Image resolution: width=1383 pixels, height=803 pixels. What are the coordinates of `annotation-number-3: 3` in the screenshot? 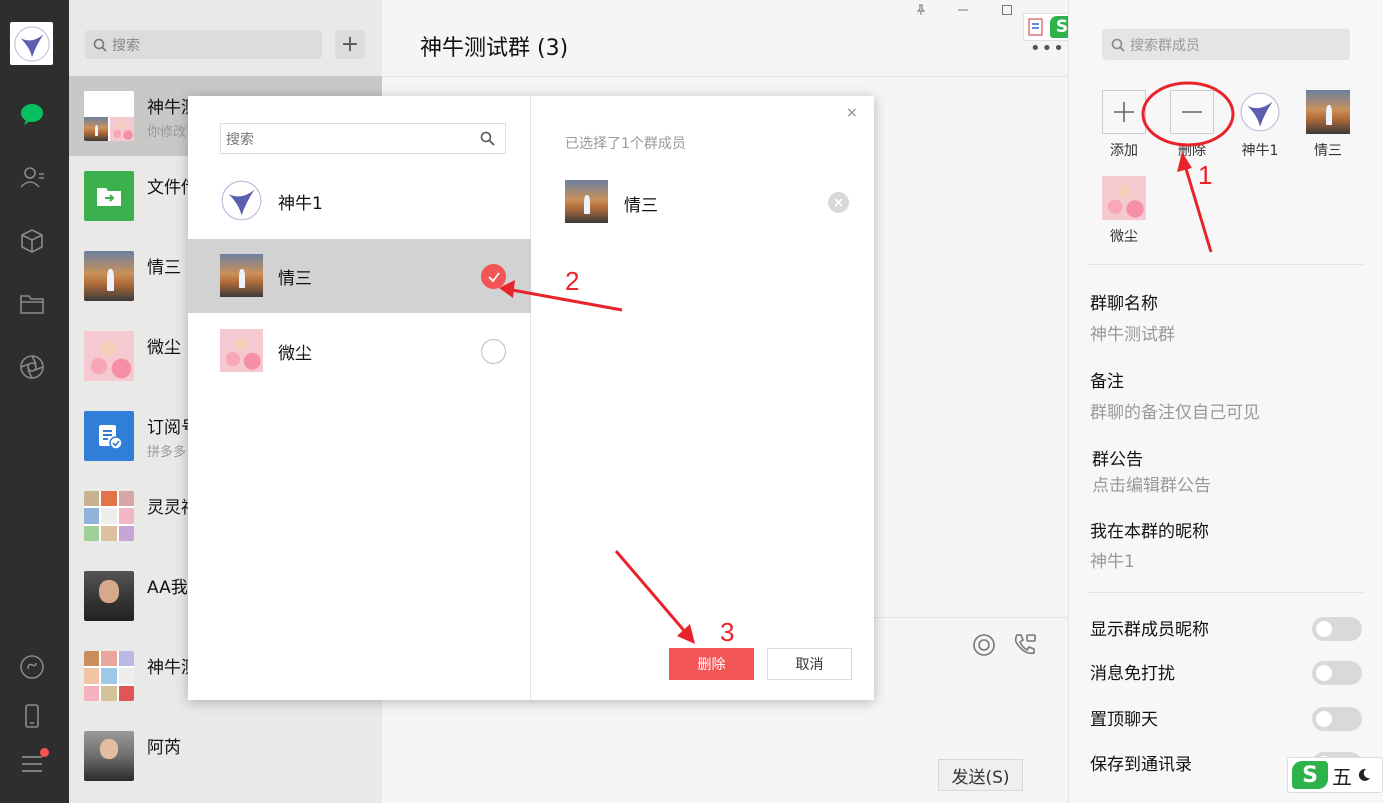 It's located at (727, 632).